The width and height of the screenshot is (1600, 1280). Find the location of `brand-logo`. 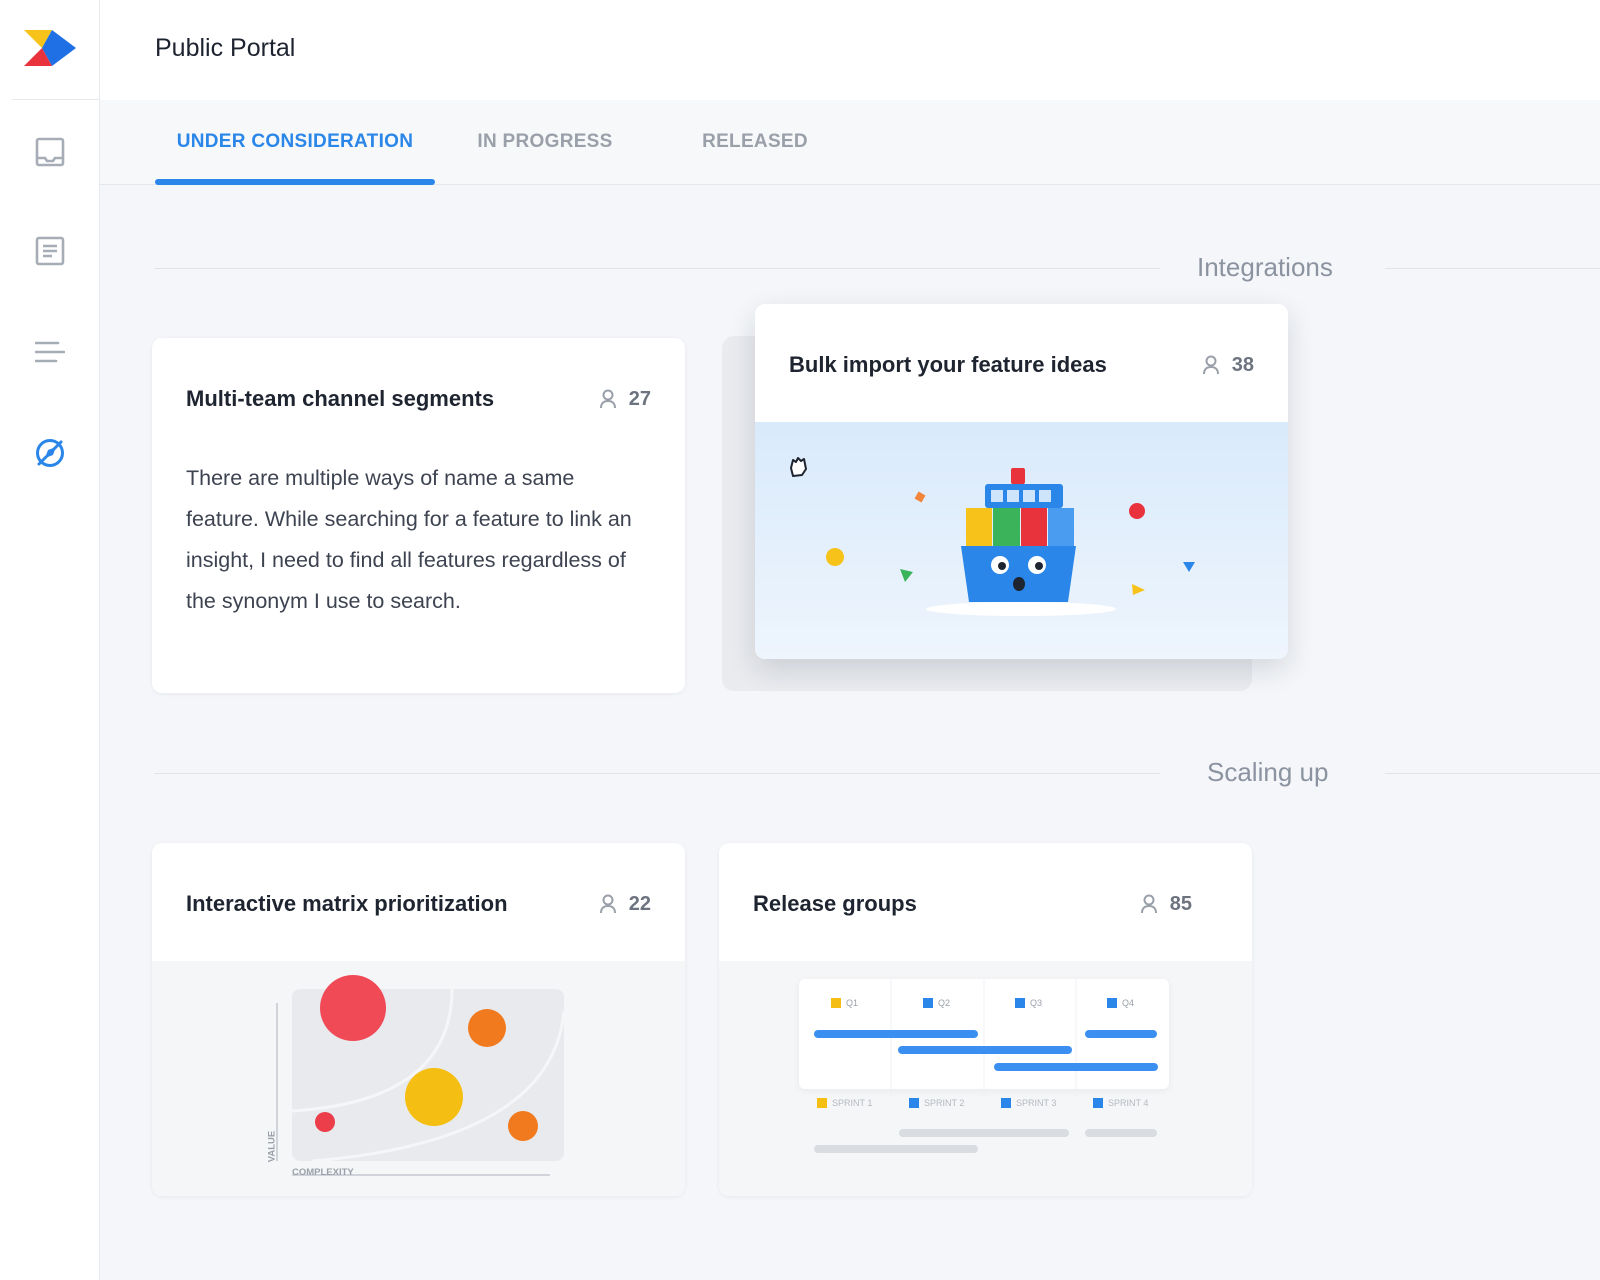

brand-logo is located at coordinates (50, 48).